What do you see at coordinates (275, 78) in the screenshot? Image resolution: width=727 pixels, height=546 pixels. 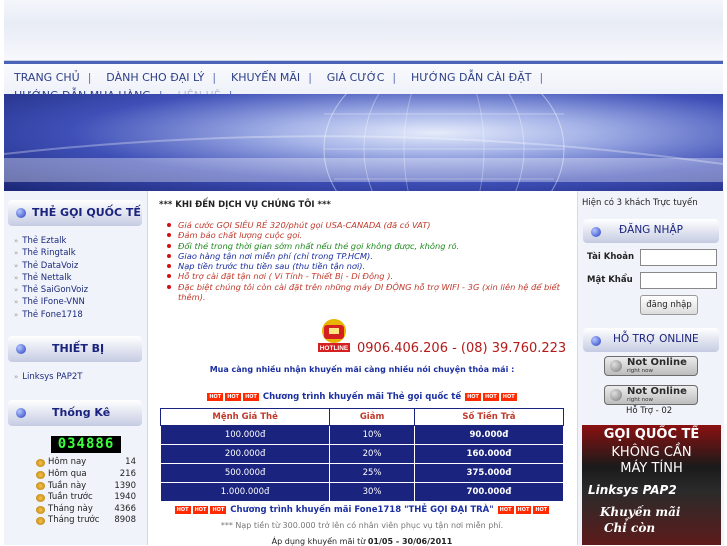 I see `nav-item-promotion: KHUYẾN MÃI |` at bounding box center [275, 78].